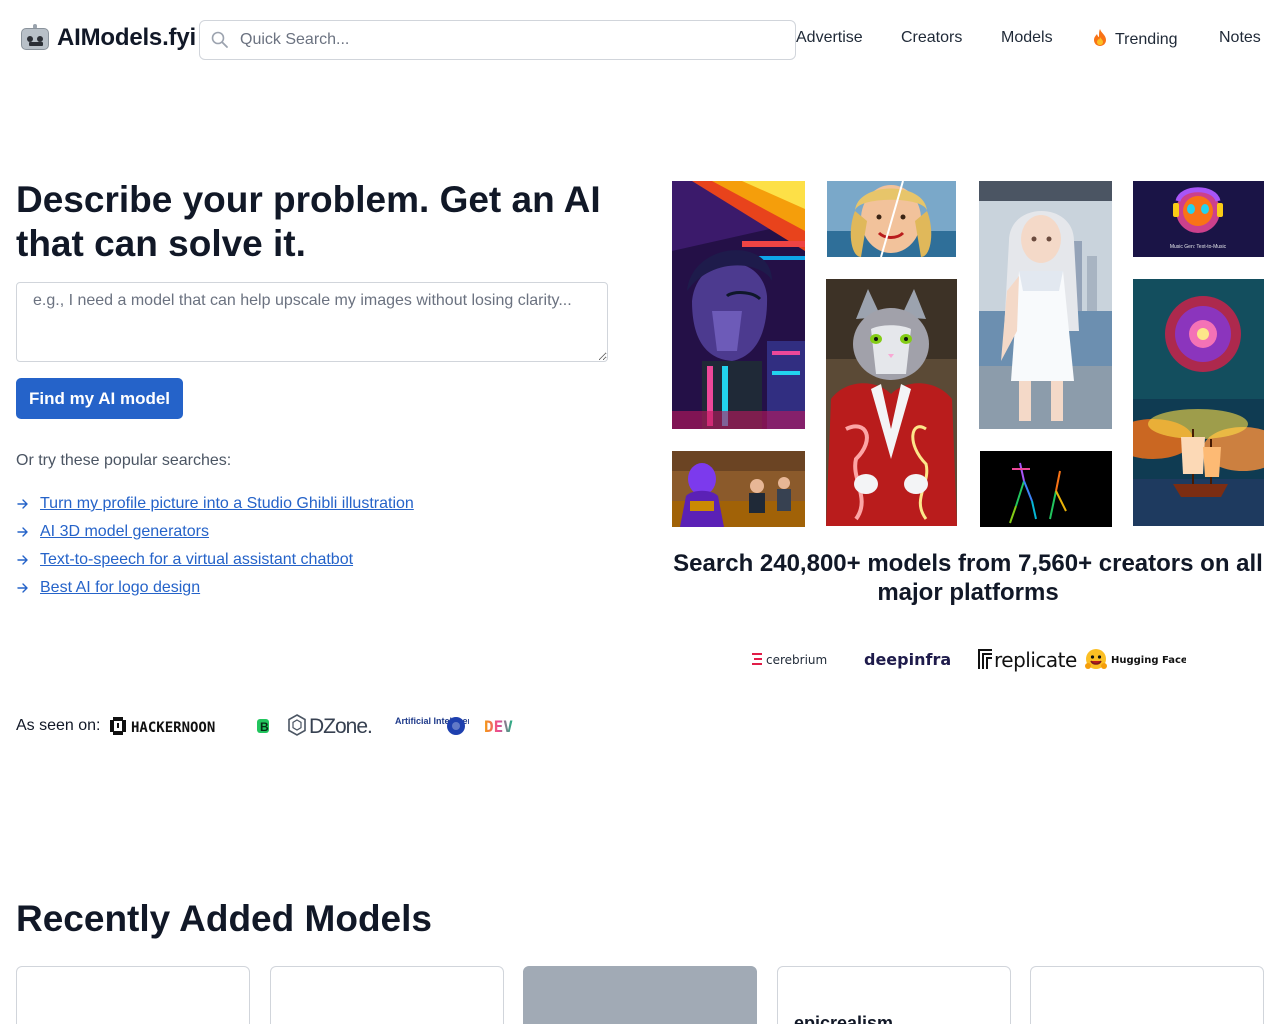  What do you see at coordinates (796, 660) in the screenshot?
I see `cerebrium-text: cerebrium` at bounding box center [796, 660].